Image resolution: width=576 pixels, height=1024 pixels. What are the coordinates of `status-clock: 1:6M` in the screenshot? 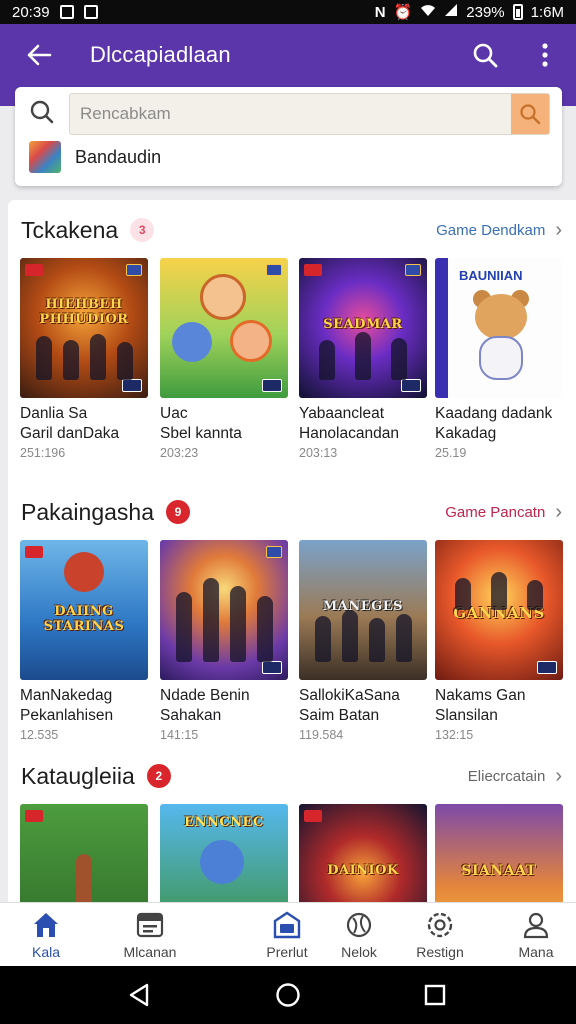 It's located at (547, 12).